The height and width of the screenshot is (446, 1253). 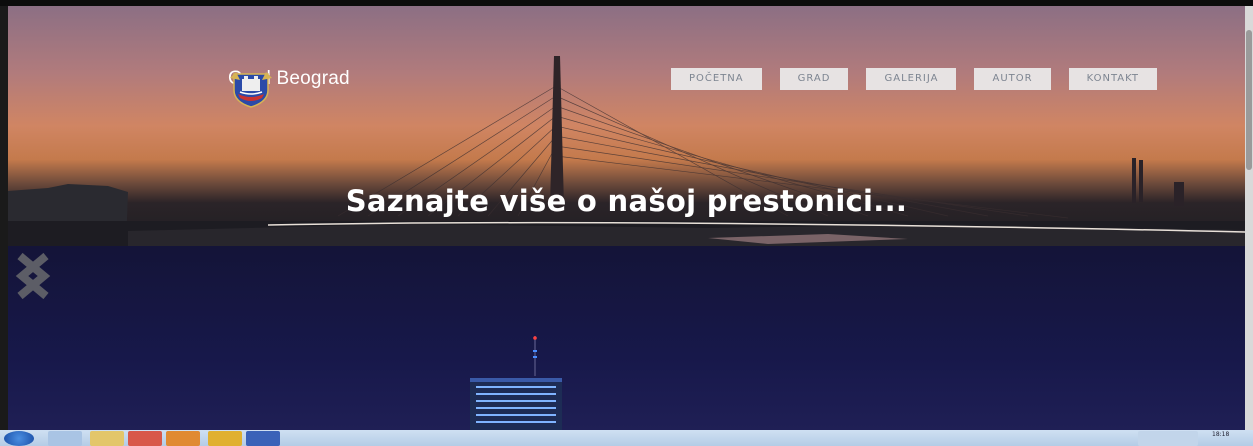 I want to click on windows-taskbar: 18:18, so click(x=626, y=438).